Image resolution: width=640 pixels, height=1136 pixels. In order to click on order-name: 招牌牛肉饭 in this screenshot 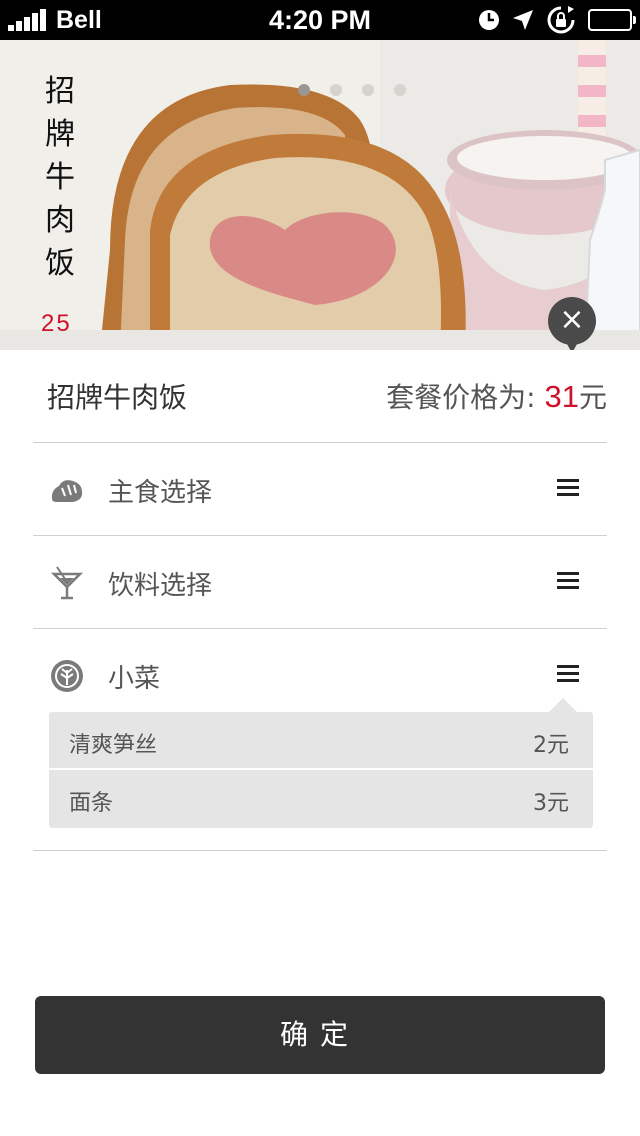, I will do `click(117, 397)`.